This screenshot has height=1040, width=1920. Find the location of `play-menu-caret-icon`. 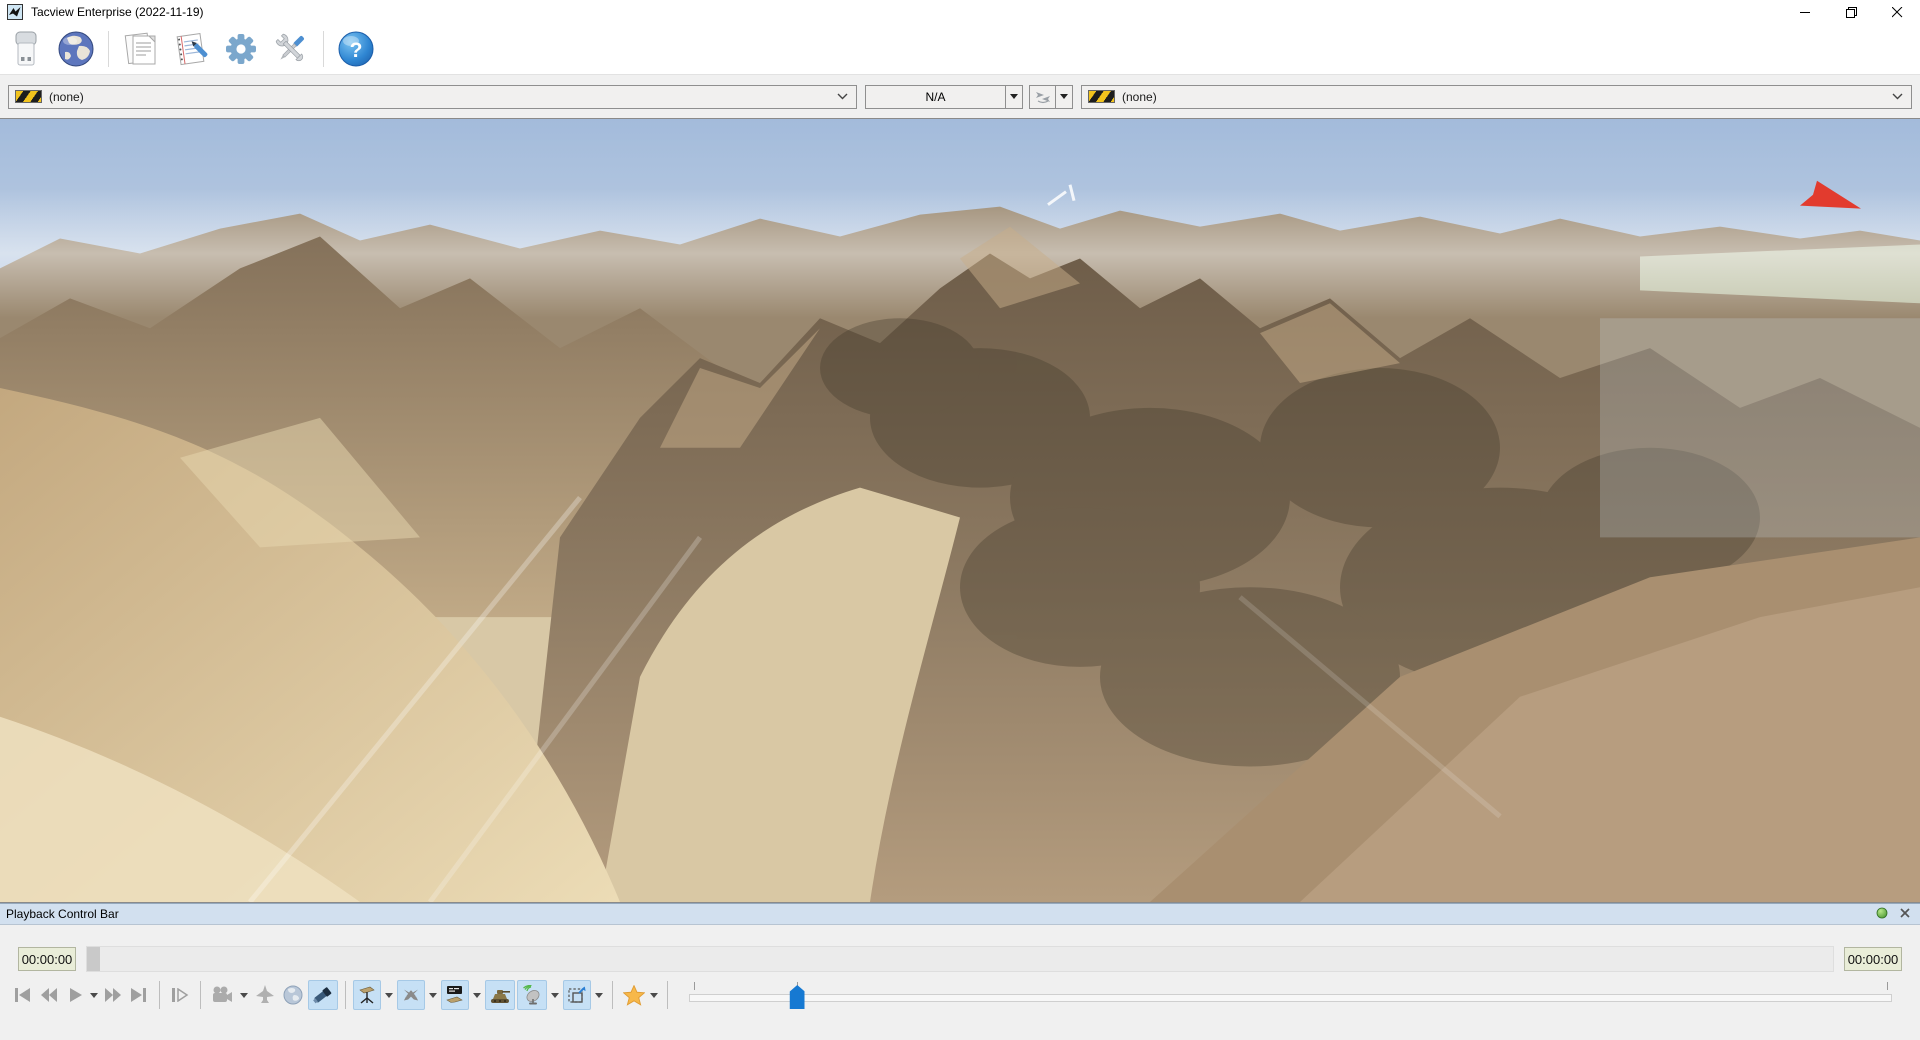

play-menu-caret-icon is located at coordinates (94, 995).